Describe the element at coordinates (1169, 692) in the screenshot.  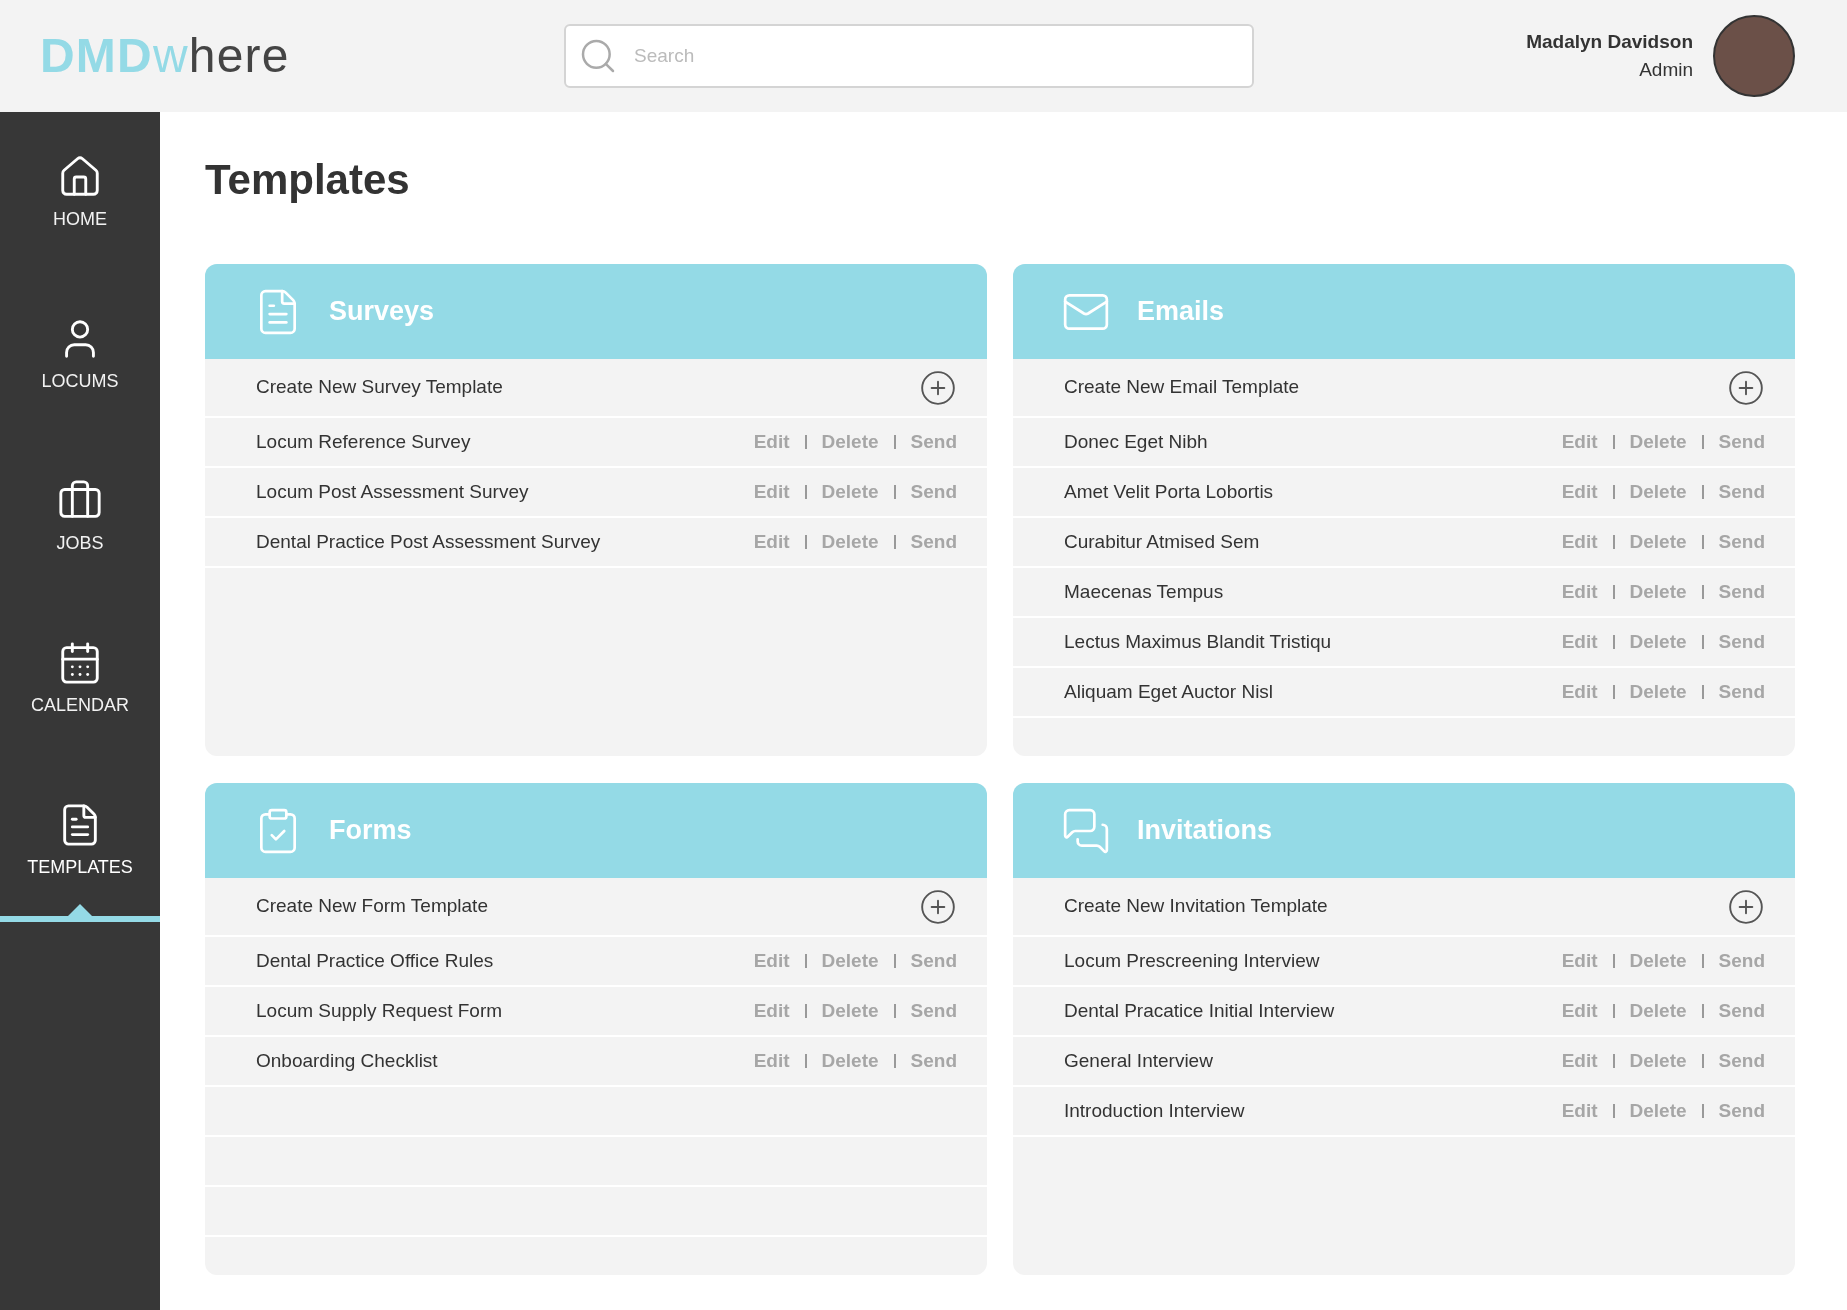
I see `template-name: Aliquam Eget Auctor Nisl` at that location.